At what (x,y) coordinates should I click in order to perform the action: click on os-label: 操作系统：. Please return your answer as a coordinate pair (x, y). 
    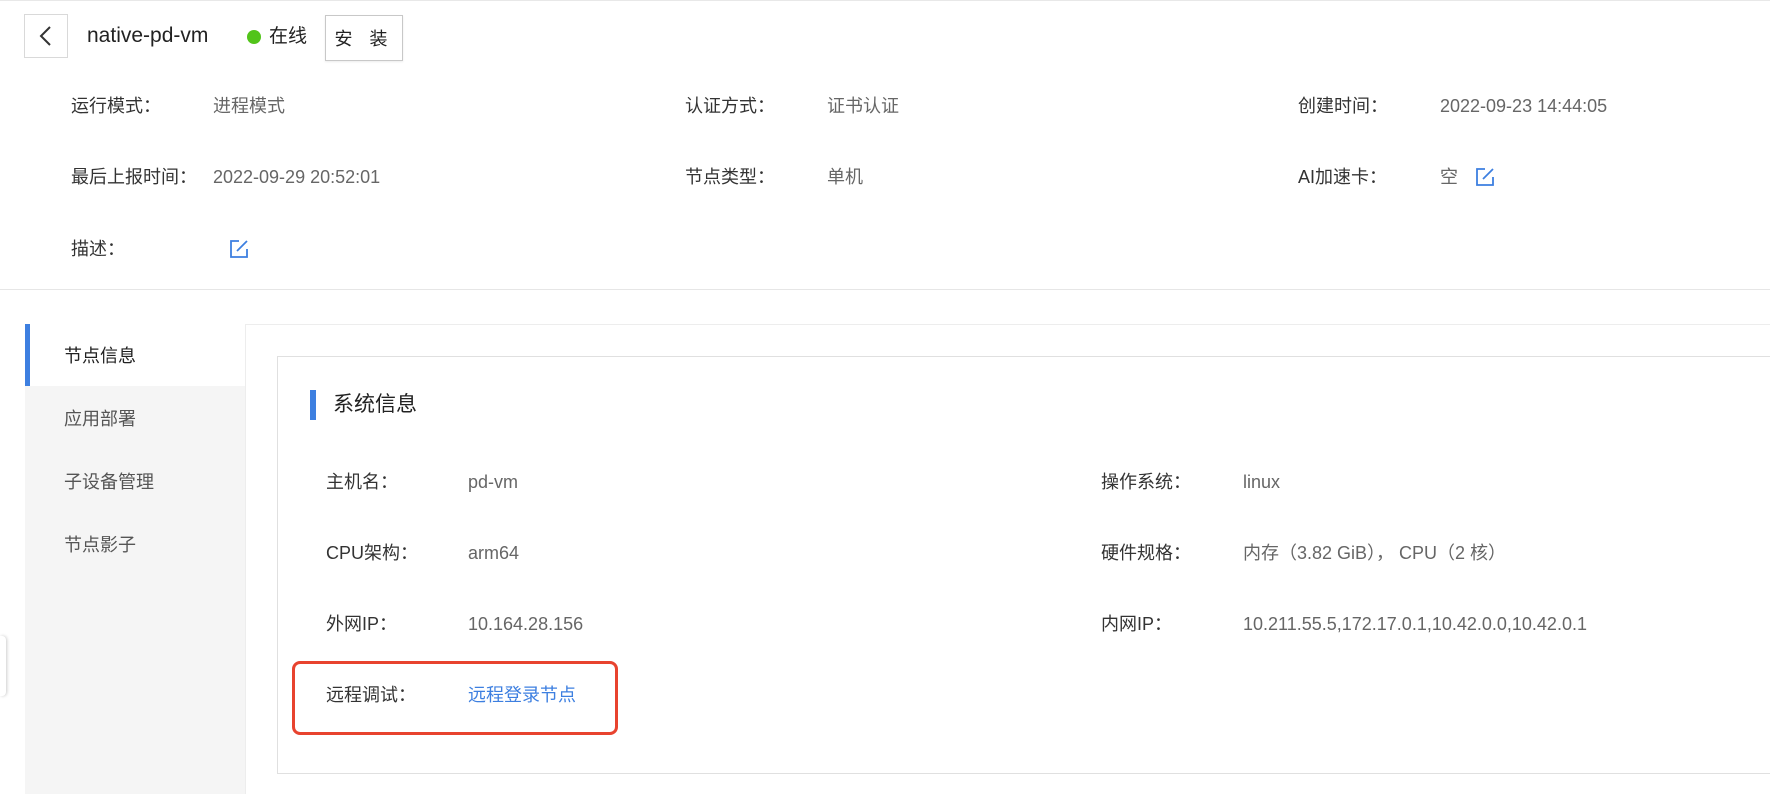
    Looking at the image, I should click on (1146, 482).